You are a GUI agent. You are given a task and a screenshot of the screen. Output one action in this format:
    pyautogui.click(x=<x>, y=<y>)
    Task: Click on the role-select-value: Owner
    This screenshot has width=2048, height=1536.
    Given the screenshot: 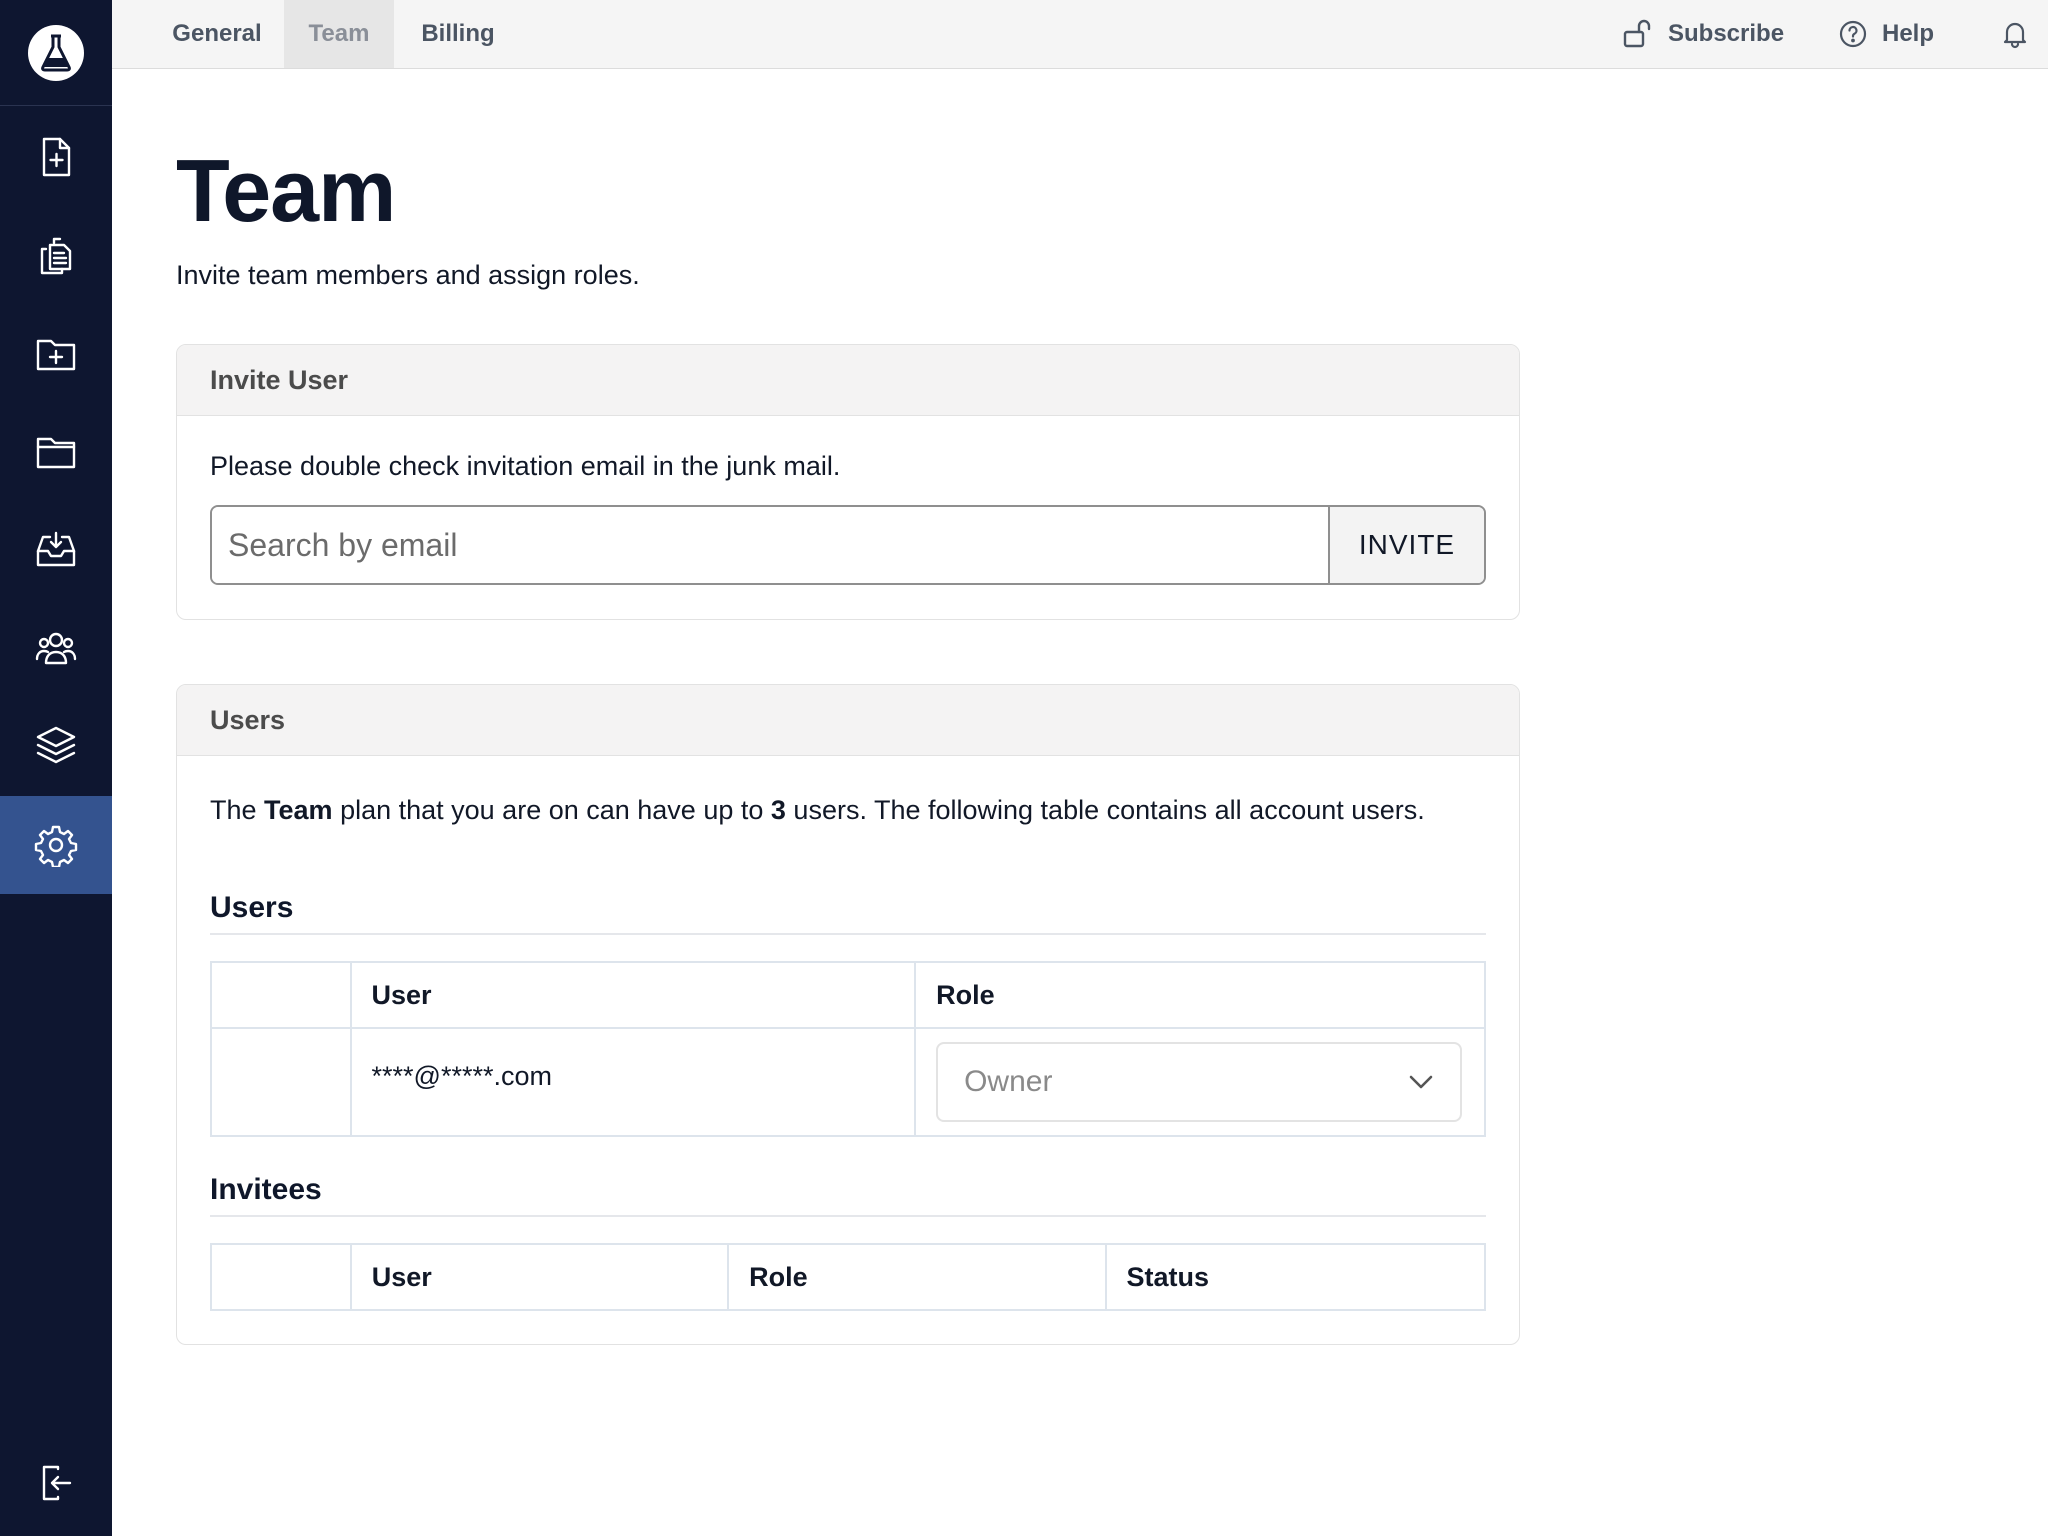 What is the action you would take?
    pyautogui.click(x=1008, y=1081)
    